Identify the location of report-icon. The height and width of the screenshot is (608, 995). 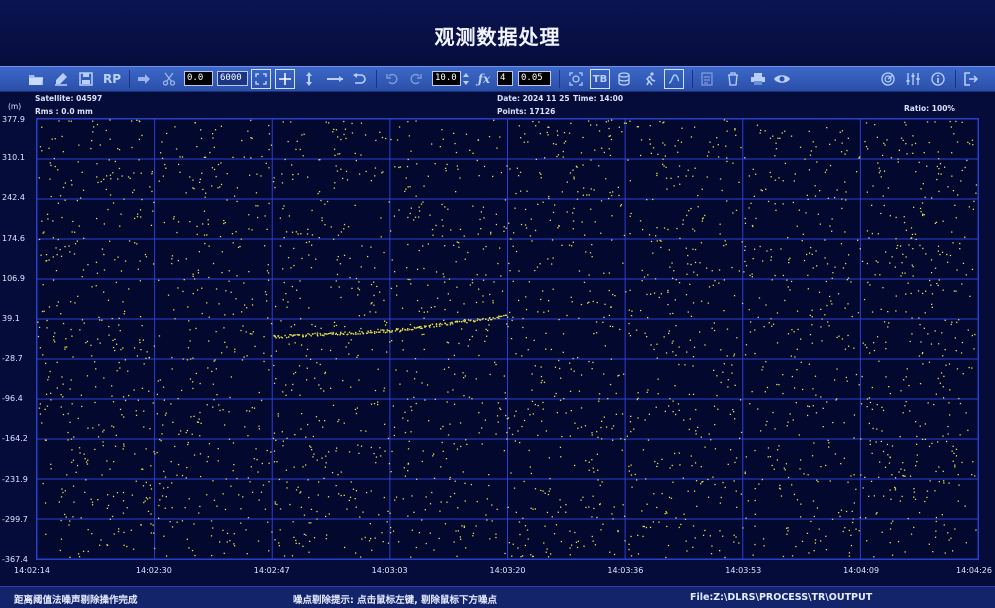
(707, 79).